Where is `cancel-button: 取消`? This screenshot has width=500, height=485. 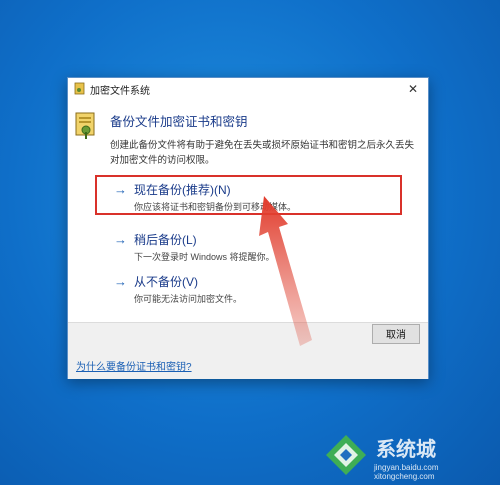
cancel-button: 取消 is located at coordinates (396, 334).